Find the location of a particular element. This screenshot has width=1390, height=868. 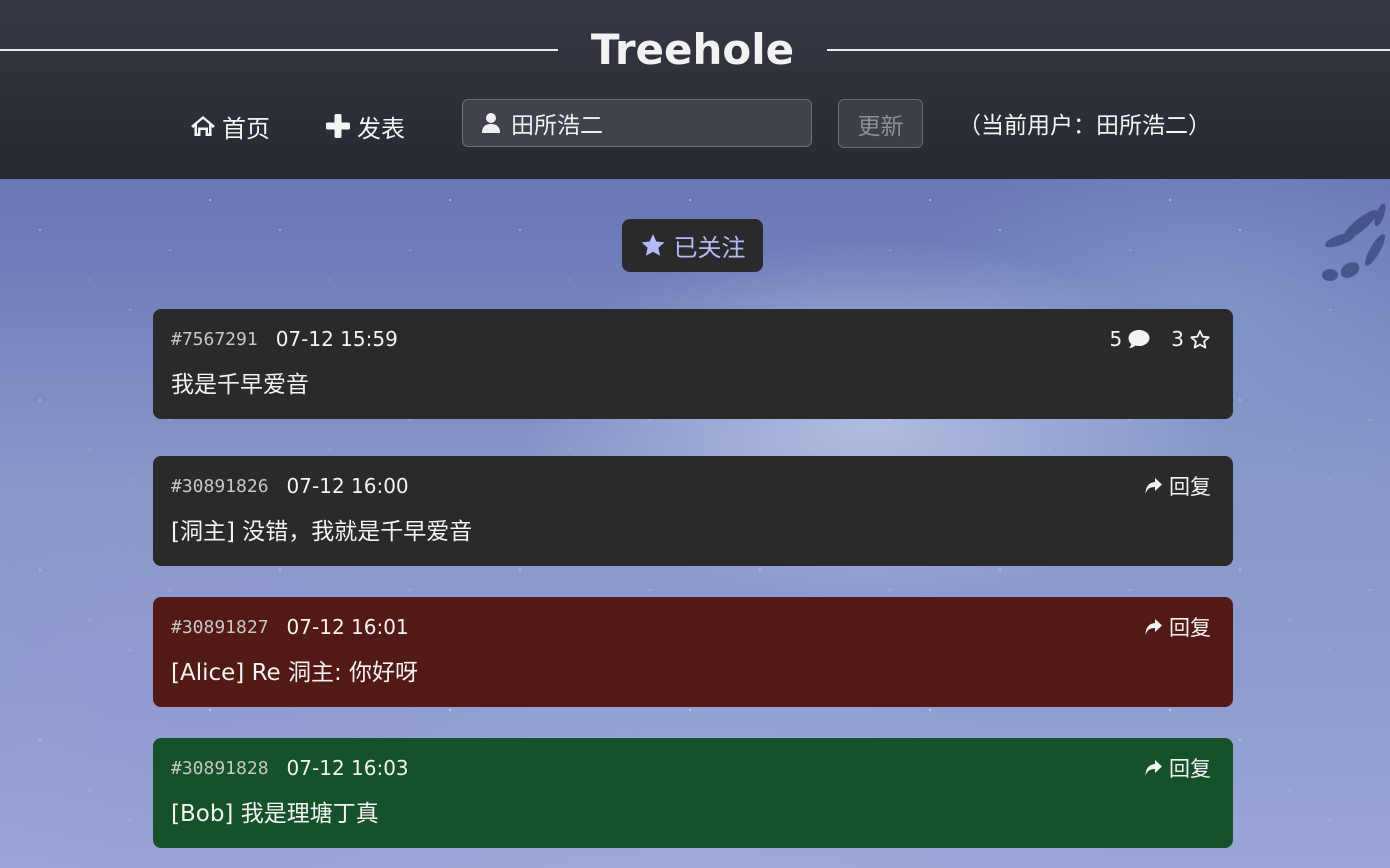

plus-icon is located at coordinates (338, 126).